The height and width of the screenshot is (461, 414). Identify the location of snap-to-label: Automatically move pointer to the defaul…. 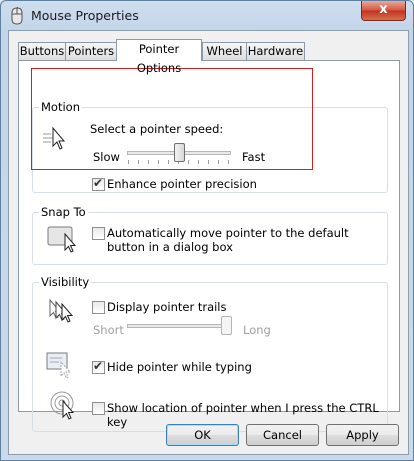
(242, 240).